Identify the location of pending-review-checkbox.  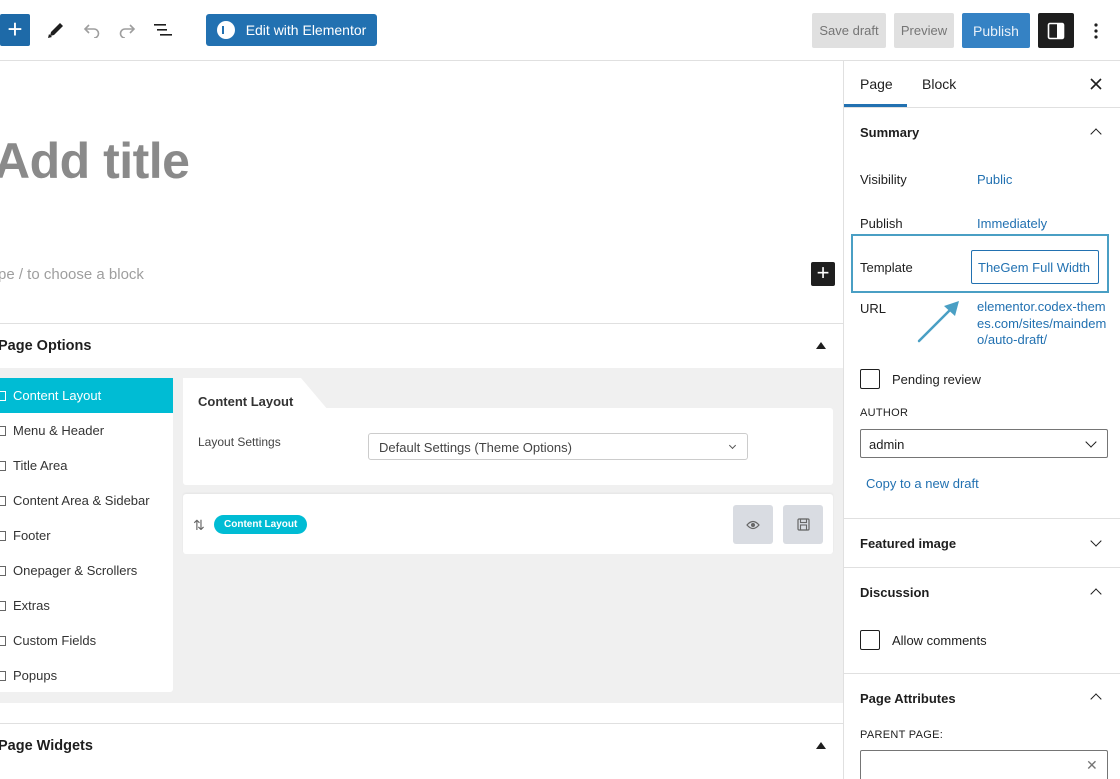
(870, 379).